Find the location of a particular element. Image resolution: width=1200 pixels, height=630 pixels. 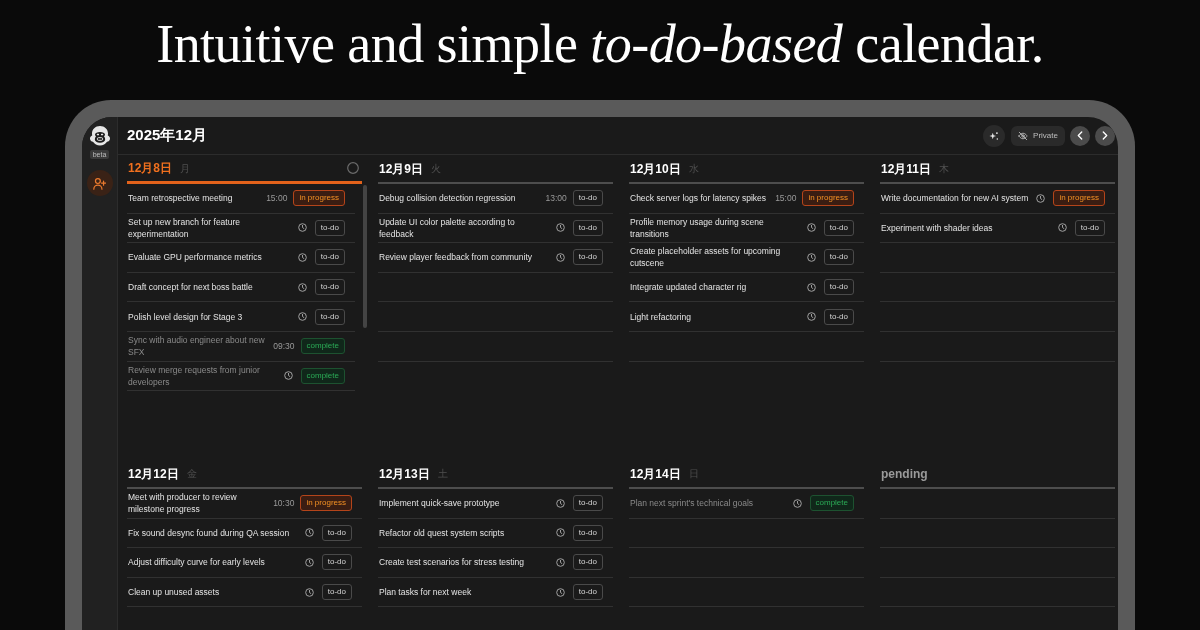

task-title: Team retrospective meeting is located at coordinates (181, 198).